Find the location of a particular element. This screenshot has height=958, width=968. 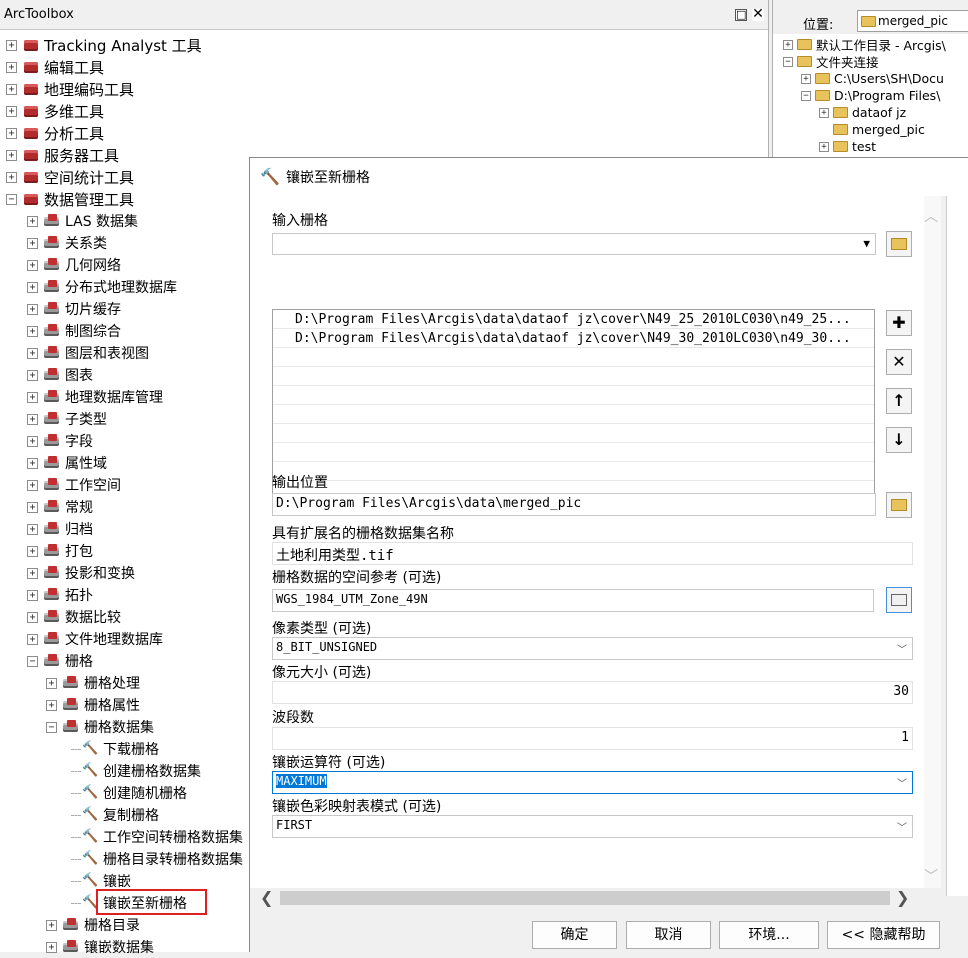

dataset-name-field: 土地利用类型.tif is located at coordinates (592, 553).